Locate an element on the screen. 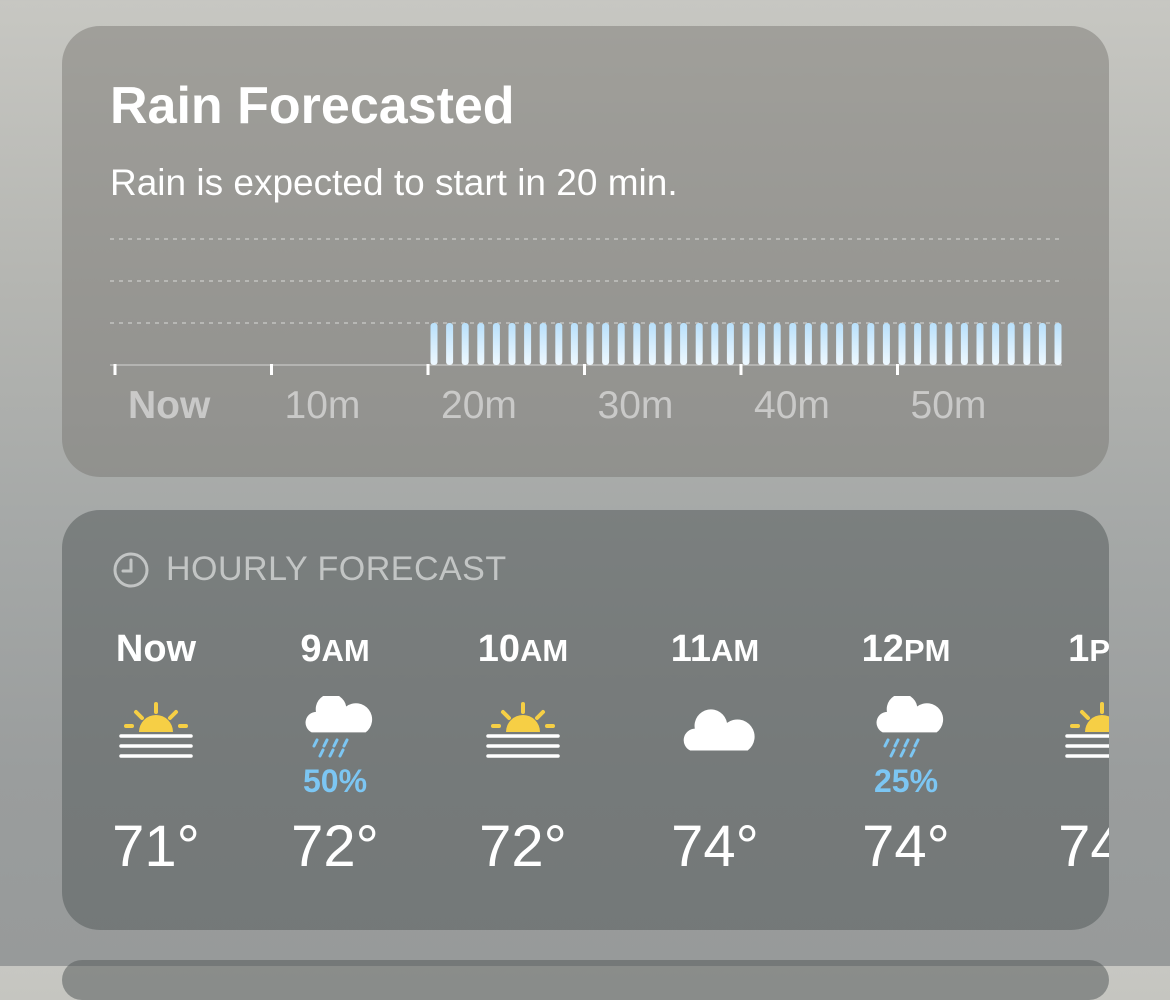 This screenshot has height=1000, width=1170. hour-item: 1PM 74° is located at coordinates (1065, 720).